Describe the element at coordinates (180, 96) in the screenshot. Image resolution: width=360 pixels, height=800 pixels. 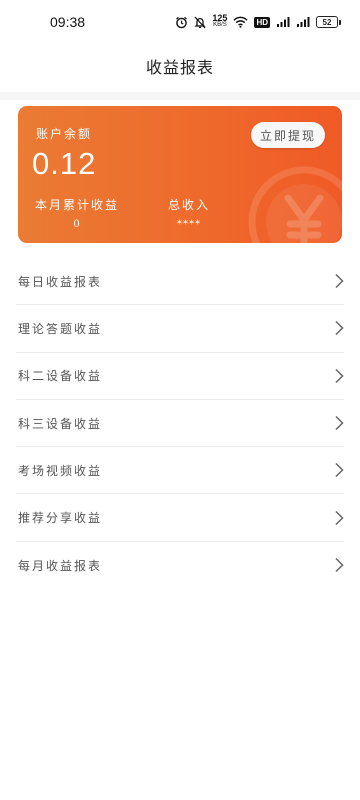
I see `section-separator` at that location.